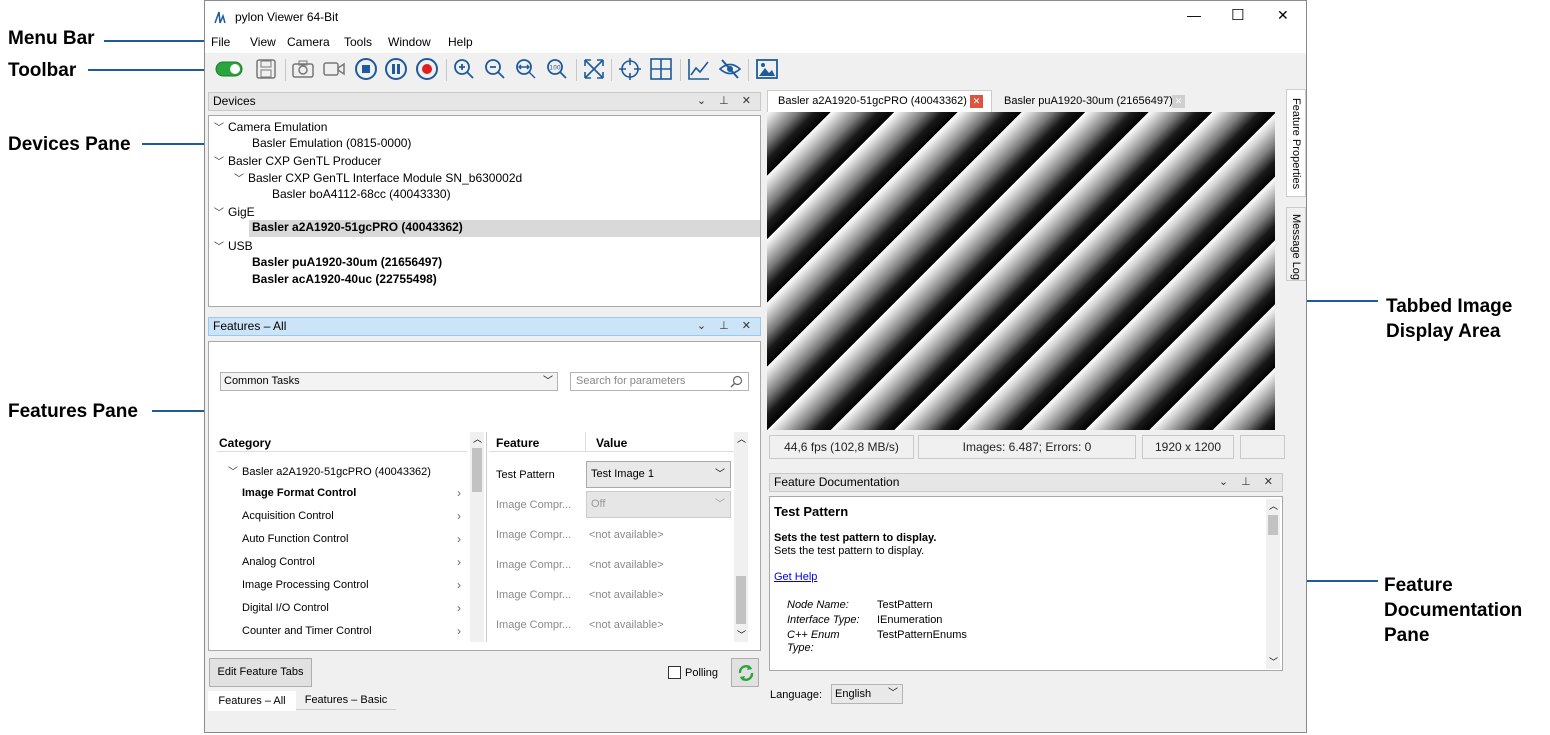 The width and height of the screenshot is (1550, 735). I want to click on callout-feature-doc-3: Pane, so click(1407, 635).